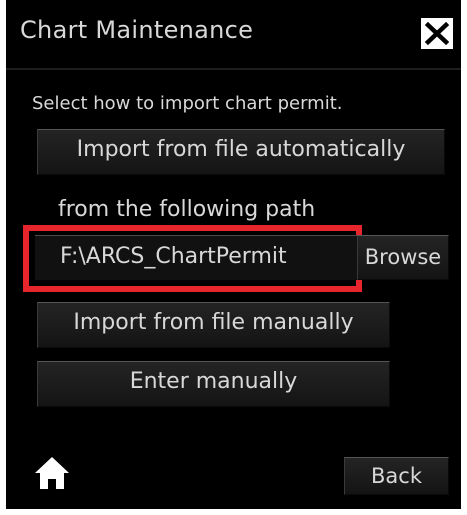 The width and height of the screenshot is (467, 515). Describe the element at coordinates (233, 69) in the screenshot. I see `title-divider` at that location.